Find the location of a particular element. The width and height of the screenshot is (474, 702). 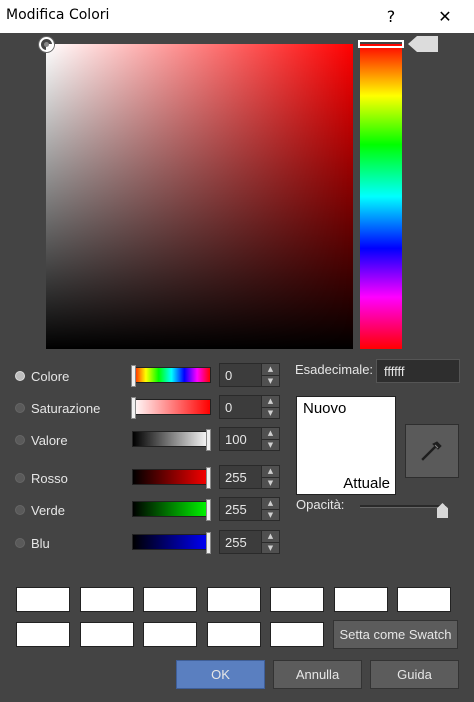

slider-valore is located at coordinates (171, 440).